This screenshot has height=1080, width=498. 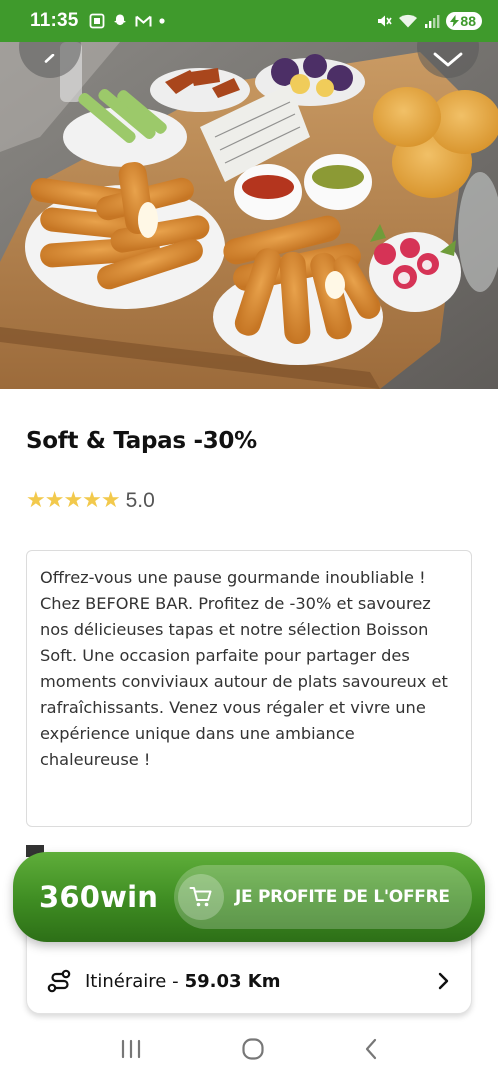 What do you see at coordinates (408, 21) in the screenshot?
I see `wifi-icon` at bounding box center [408, 21].